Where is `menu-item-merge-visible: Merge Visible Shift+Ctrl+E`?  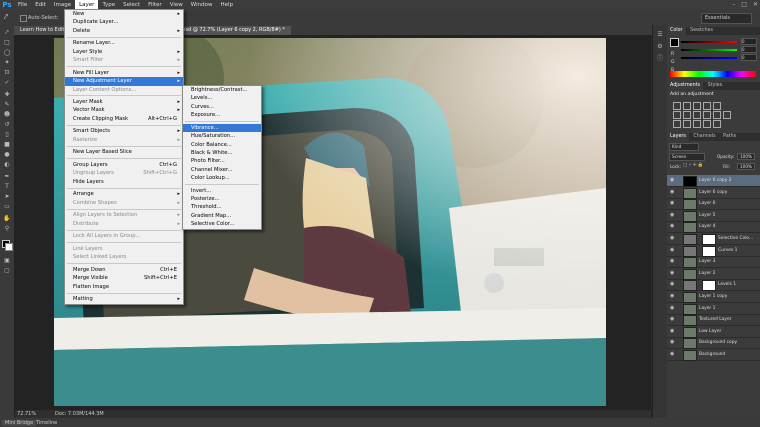 menu-item-merge-visible: Merge Visible Shift+Ctrl+E is located at coordinates (124, 278).